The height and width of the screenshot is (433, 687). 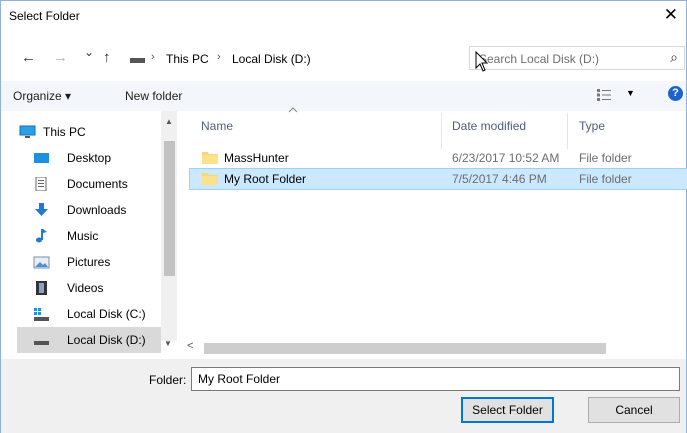 I want to click on sidebar-item-label: Desktop, so click(x=89, y=158).